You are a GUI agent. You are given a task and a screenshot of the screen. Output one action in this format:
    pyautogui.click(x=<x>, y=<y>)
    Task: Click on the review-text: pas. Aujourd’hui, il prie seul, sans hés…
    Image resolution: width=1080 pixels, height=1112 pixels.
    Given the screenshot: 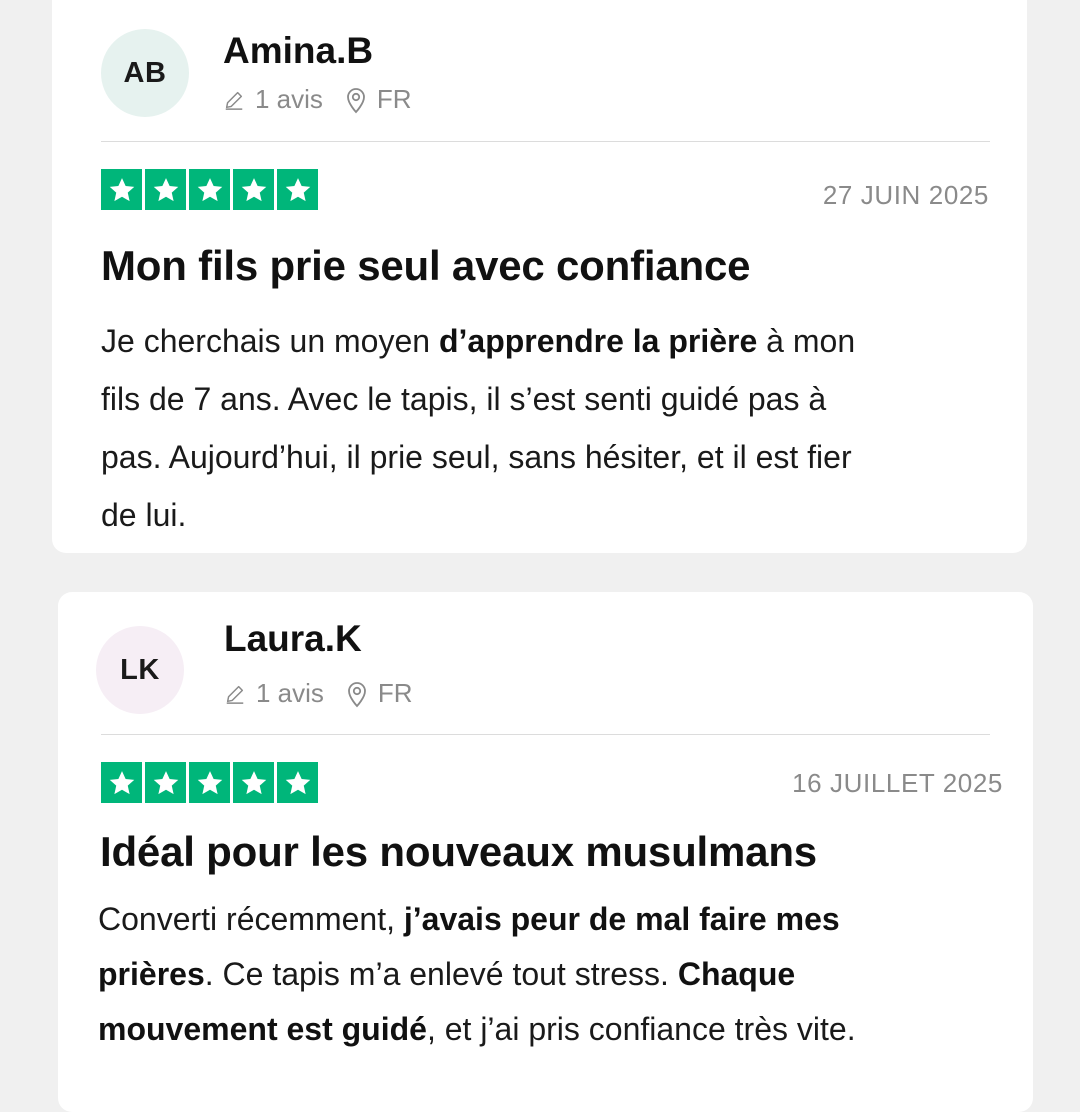 What is the action you would take?
    pyautogui.click(x=476, y=457)
    